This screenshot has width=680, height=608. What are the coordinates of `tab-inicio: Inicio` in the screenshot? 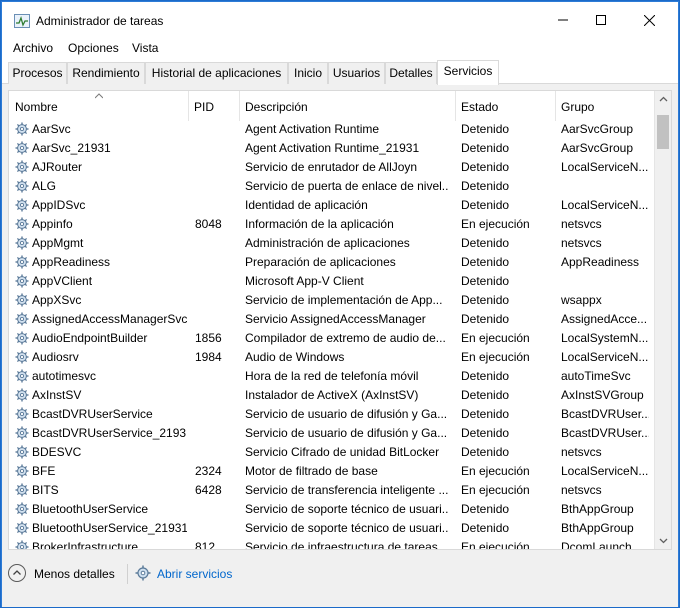 It's located at (308, 73).